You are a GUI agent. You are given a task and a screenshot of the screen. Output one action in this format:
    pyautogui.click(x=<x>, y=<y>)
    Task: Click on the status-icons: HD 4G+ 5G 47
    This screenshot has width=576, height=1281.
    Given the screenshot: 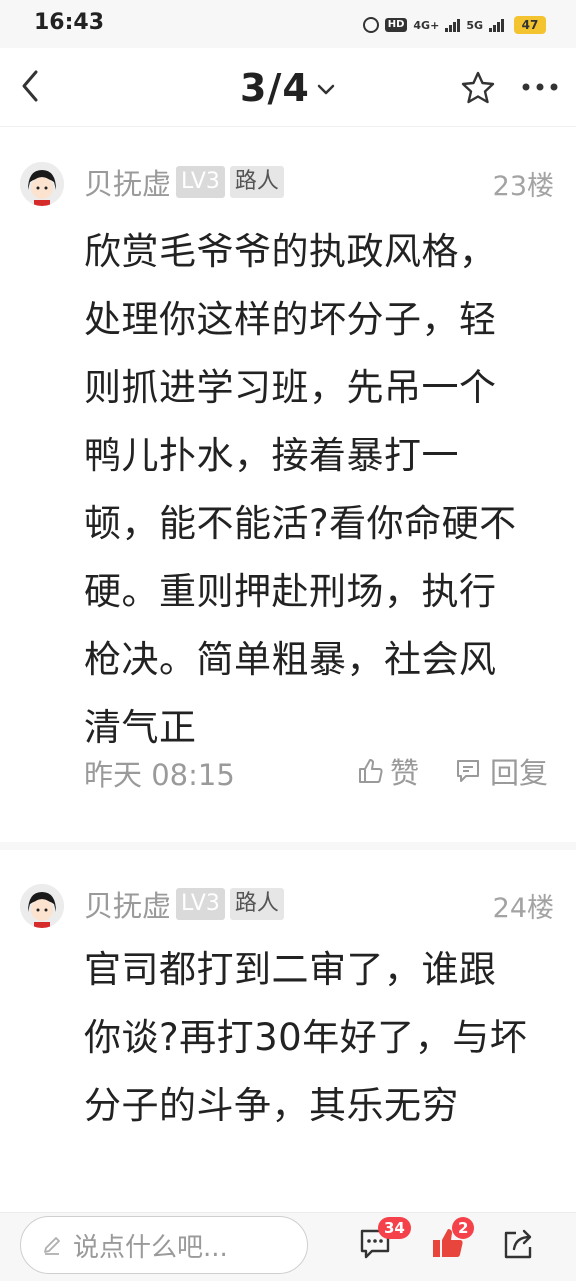 What is the action you would take?
    pyautogui.click(x=454, y=25)
    